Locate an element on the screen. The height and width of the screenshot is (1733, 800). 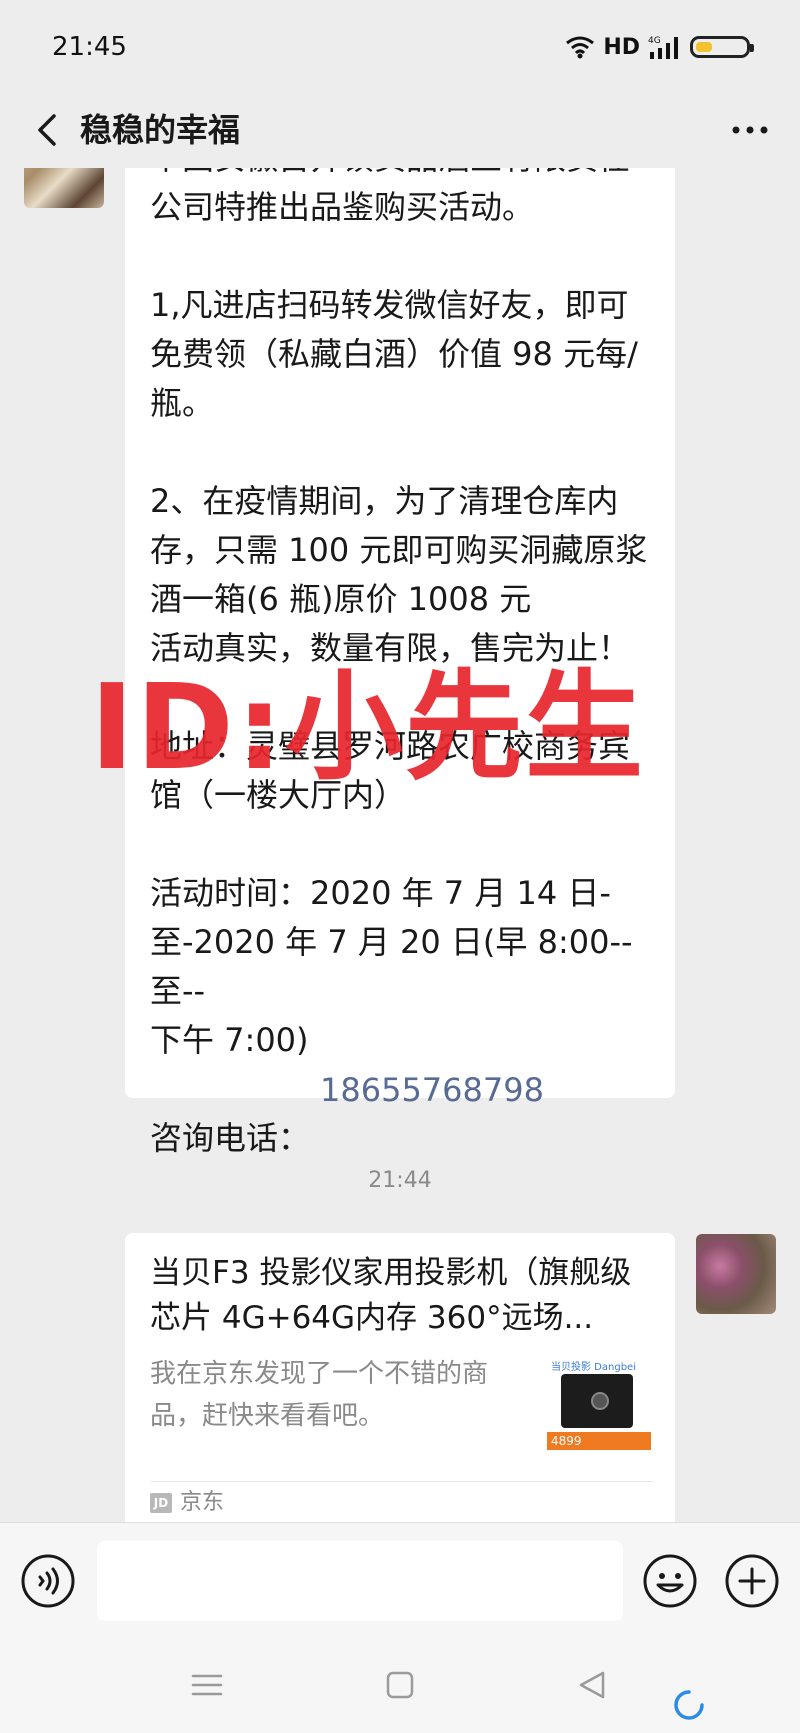
input-bar is located at coordinates (400, 1581).